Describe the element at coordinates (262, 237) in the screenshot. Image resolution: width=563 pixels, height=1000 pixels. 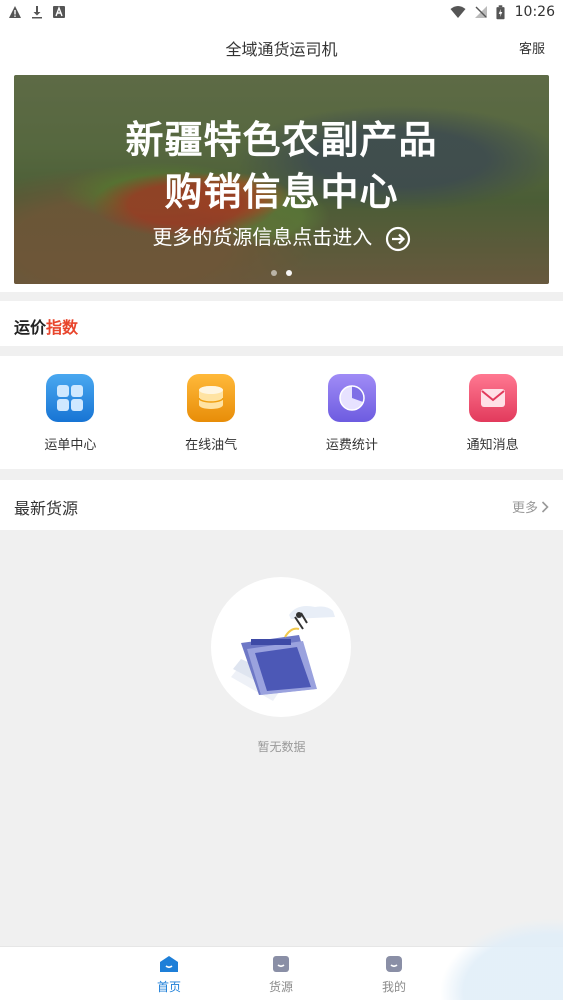
I see `banner-cta-text: 更多的货源信息点击进入` at that location.